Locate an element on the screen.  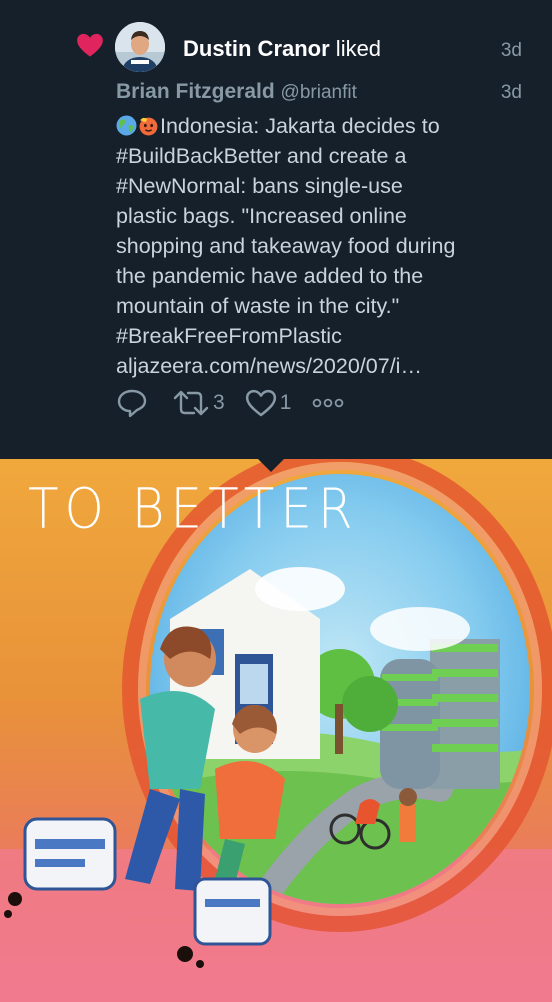
tweet-author: Brian Fitzgerald @brianfit is located at coordinates (236, 92).